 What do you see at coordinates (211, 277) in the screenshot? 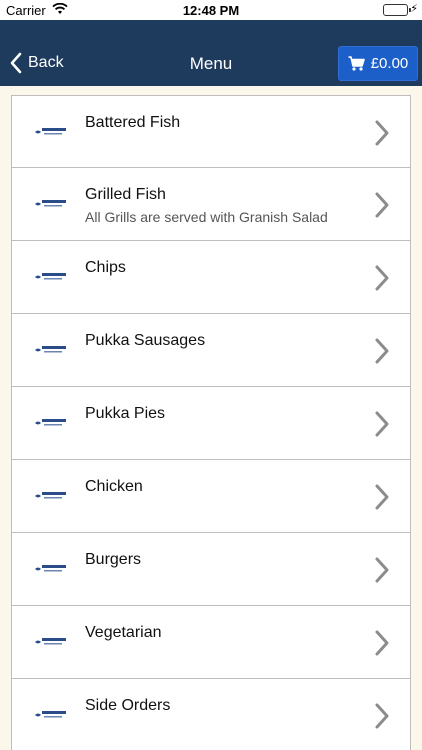
I see `menu-category-row: Chips` at bounding box center [211, 277].